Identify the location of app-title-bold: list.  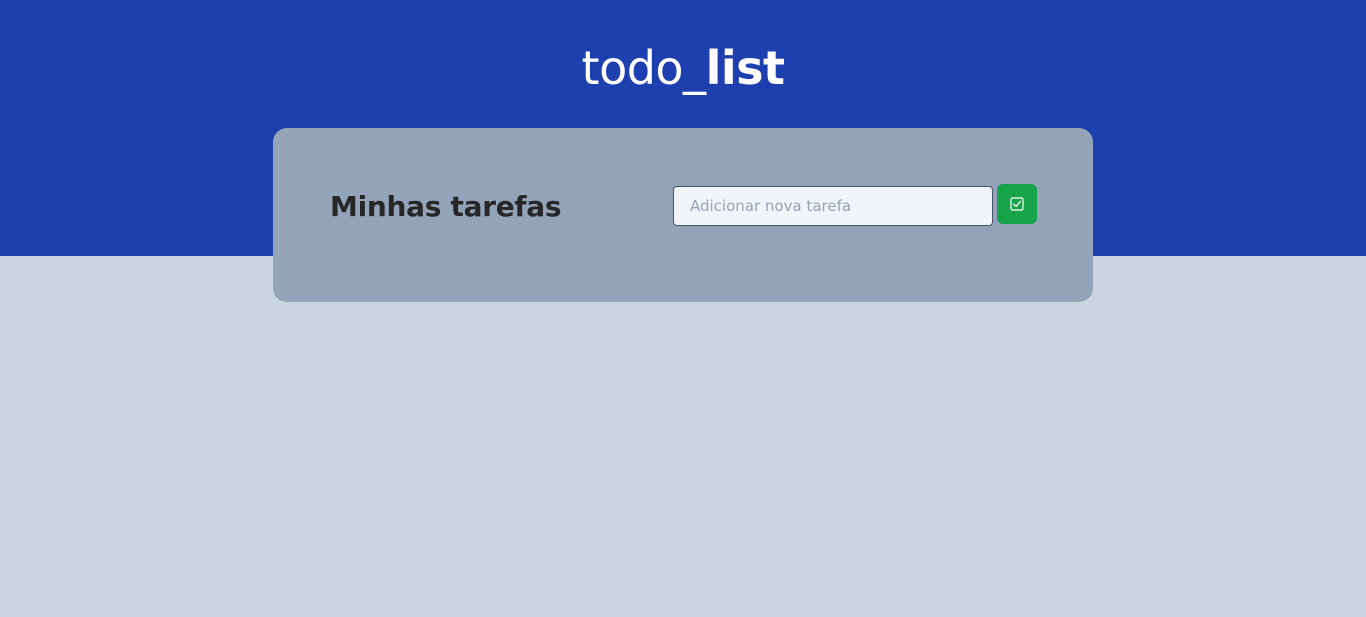
(745, 68).